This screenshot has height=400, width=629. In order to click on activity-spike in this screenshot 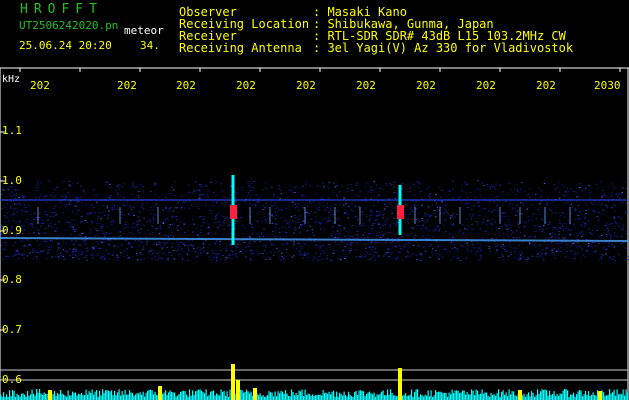, I will do `click(50, 395)`.